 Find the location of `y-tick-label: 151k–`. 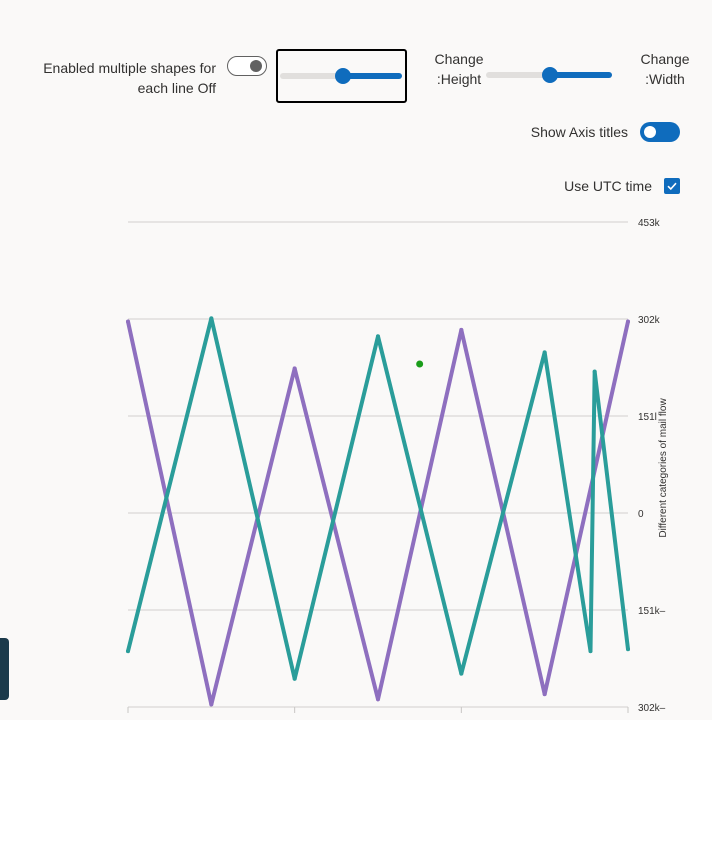

y-tick-label: 151k– is located at coordinates (652, 611).